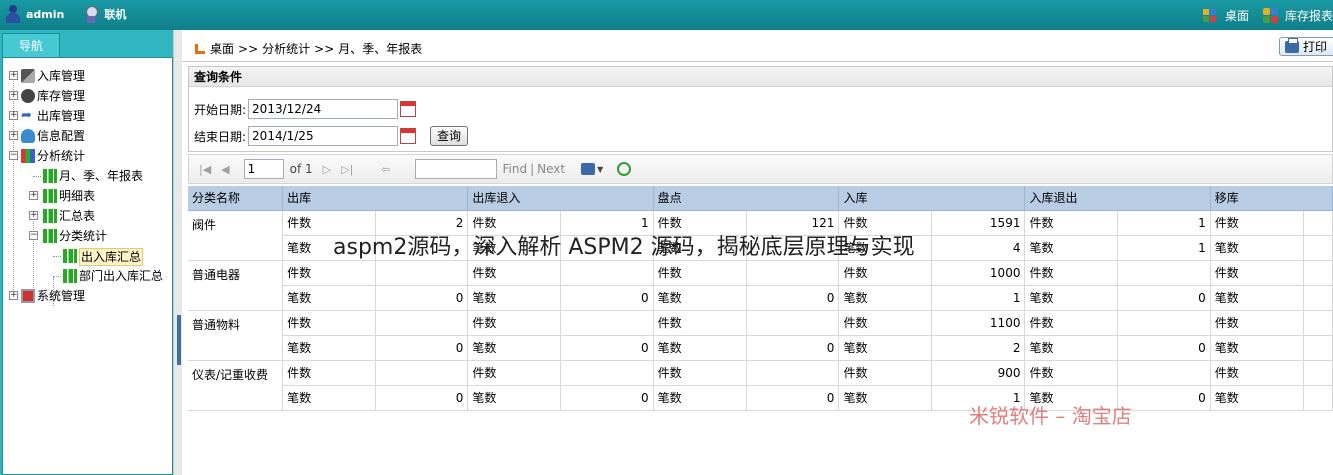 This screenshot has width=1333, height=475. What do you see at coordinates (89, 96) in the screenshot?
I see `sidebar-item-inventory: + 库存管理` at bounding box center [89, 96].